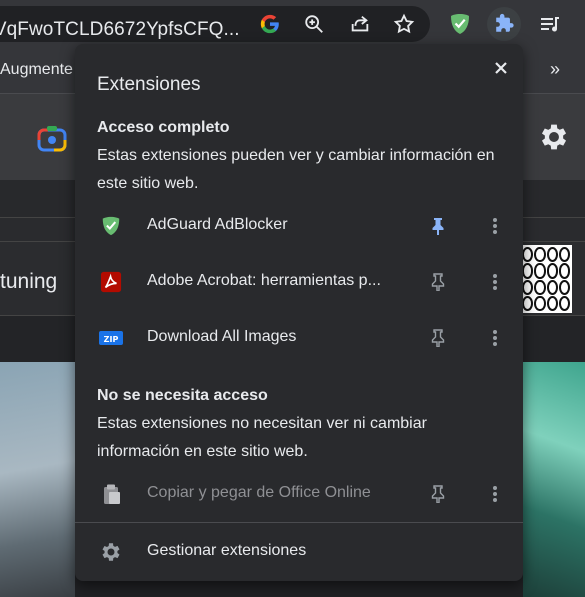 The height and width of the screenshot is (597, 585). I want to click on settings-gear-icon, so click(554, 137).